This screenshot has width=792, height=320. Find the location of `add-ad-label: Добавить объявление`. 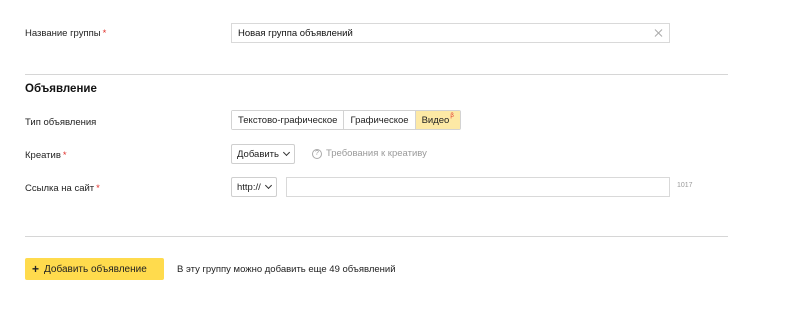

add-ad-label: Добавить объявление is located at coordinates (95, 269).